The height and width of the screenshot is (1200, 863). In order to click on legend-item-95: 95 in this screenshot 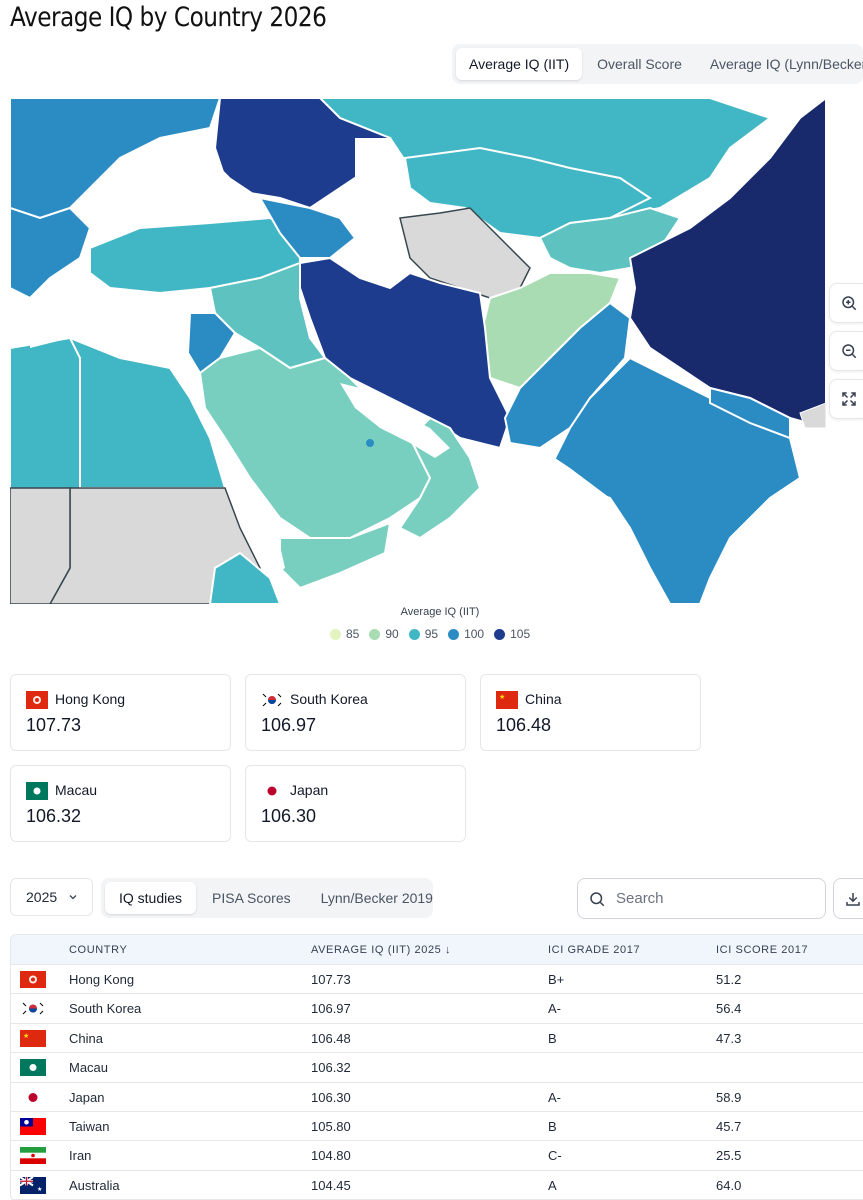, I will do `click(423, 634)`.